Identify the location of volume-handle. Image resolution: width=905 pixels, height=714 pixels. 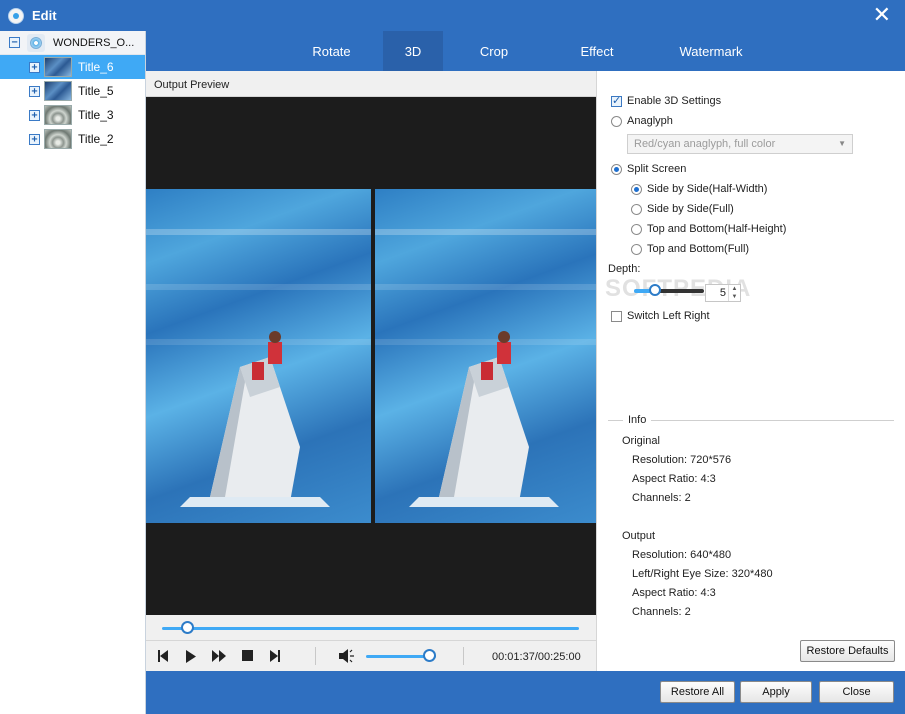
(429, 655).